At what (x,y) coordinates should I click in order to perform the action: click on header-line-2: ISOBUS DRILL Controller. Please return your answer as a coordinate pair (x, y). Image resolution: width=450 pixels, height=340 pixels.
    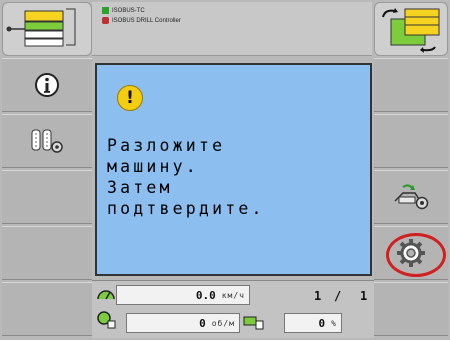
    Looking at the image, I should click on (141, 20).